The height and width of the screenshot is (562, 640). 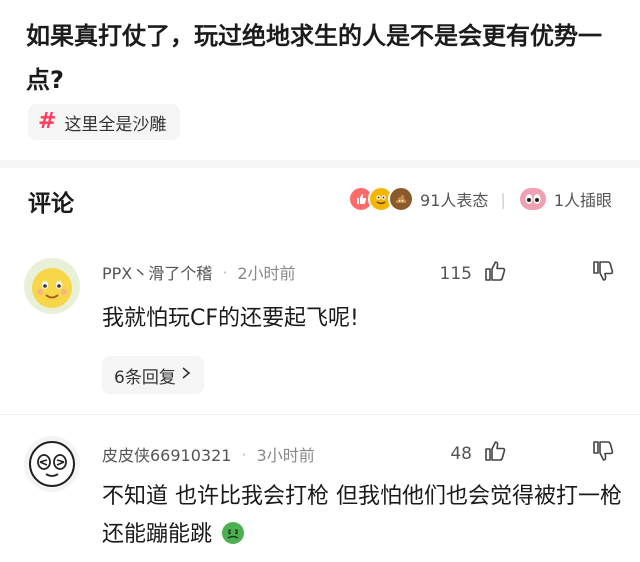 I want to click on like-count: 48, so click(x=461, y=453).